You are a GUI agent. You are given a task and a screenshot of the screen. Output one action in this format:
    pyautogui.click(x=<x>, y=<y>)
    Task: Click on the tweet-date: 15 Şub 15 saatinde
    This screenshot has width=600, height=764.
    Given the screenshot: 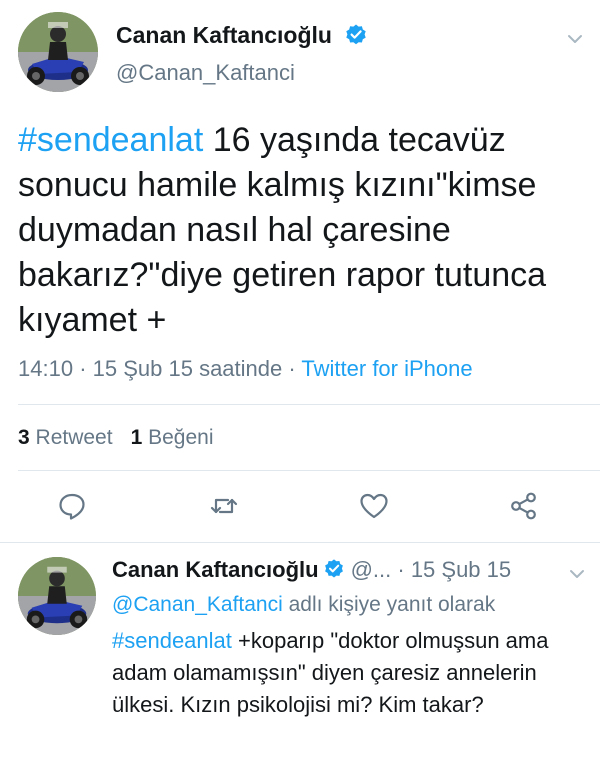 What is the action you would take?
    pyautogui.click(x=187, y=368)
    